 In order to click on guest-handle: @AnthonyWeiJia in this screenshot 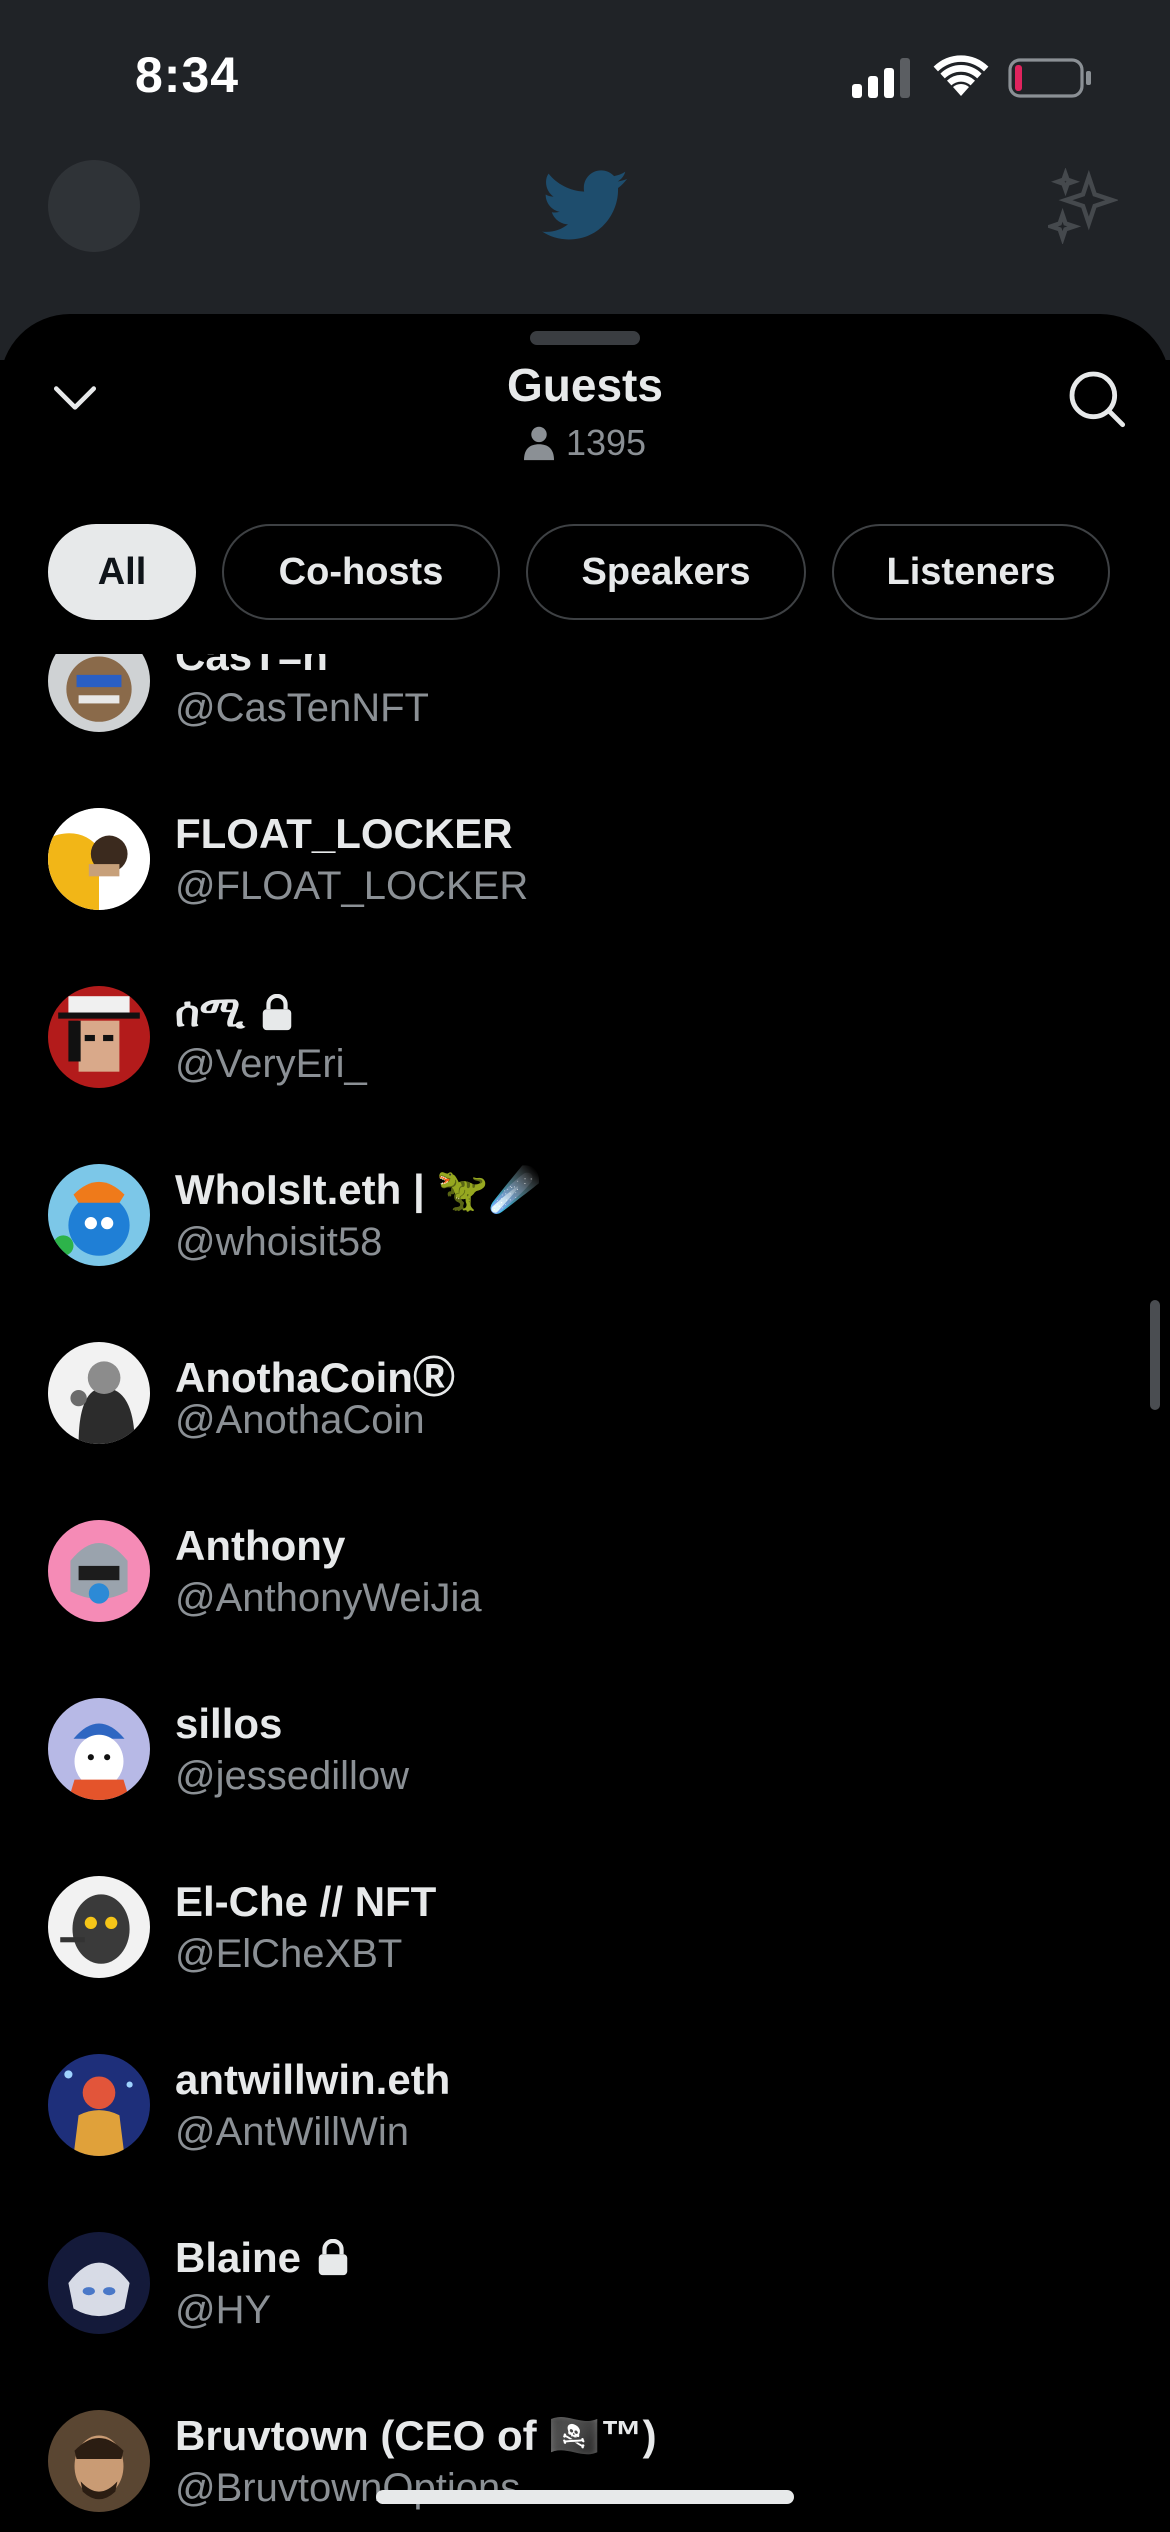, I will do `click(328, 1598)`.